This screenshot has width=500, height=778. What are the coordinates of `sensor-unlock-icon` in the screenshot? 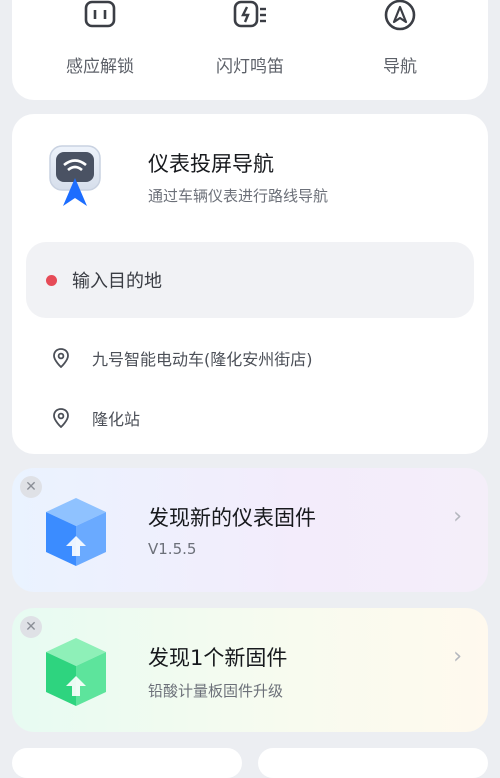 It's located at (100, 14).